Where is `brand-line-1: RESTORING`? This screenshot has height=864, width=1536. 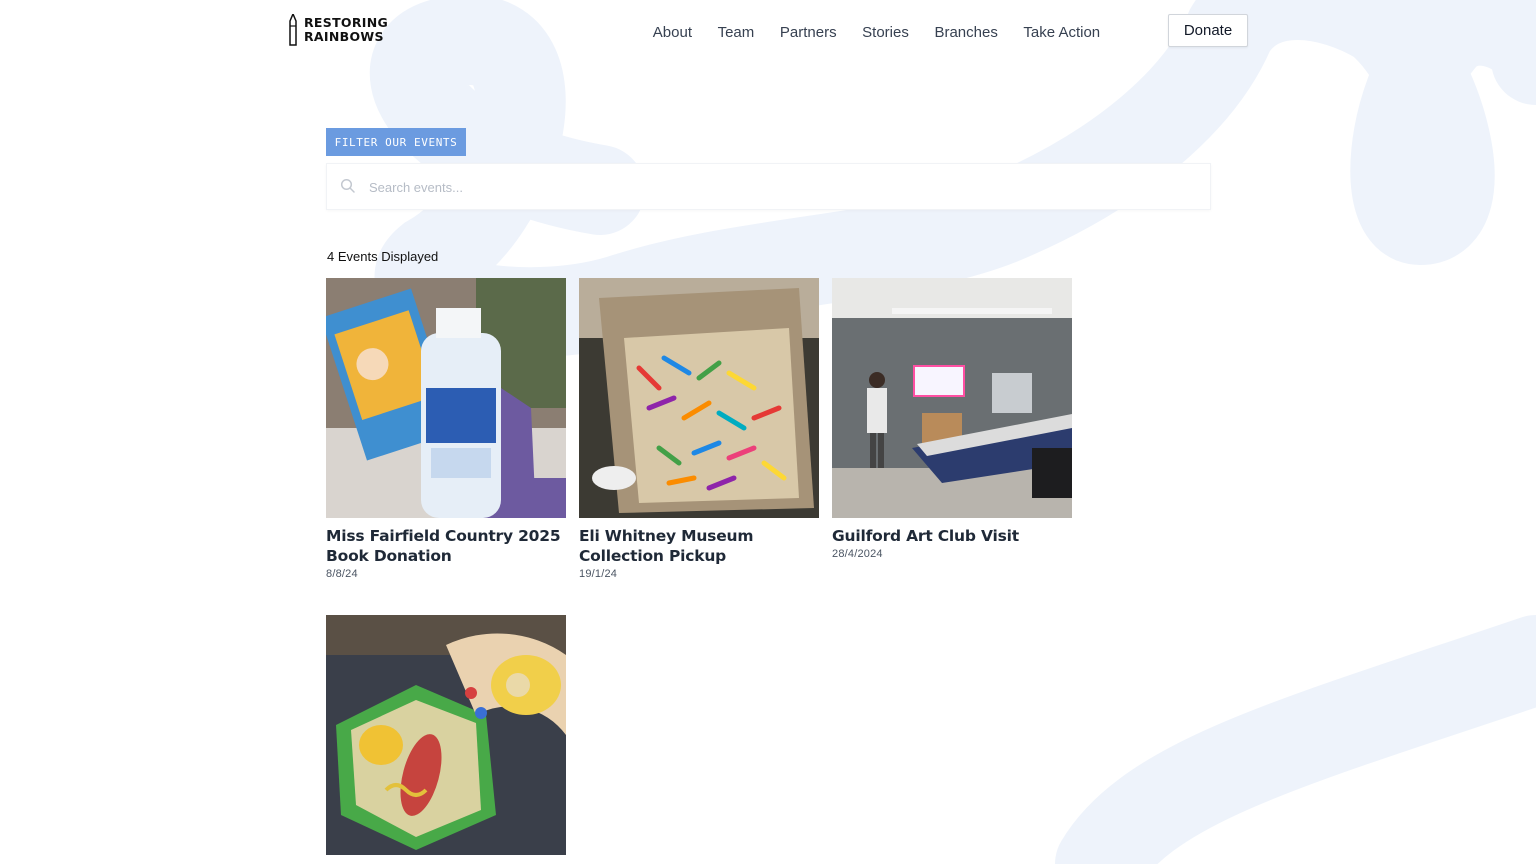 brand-line-1: RESTORING is located at coordinates (346, 22).